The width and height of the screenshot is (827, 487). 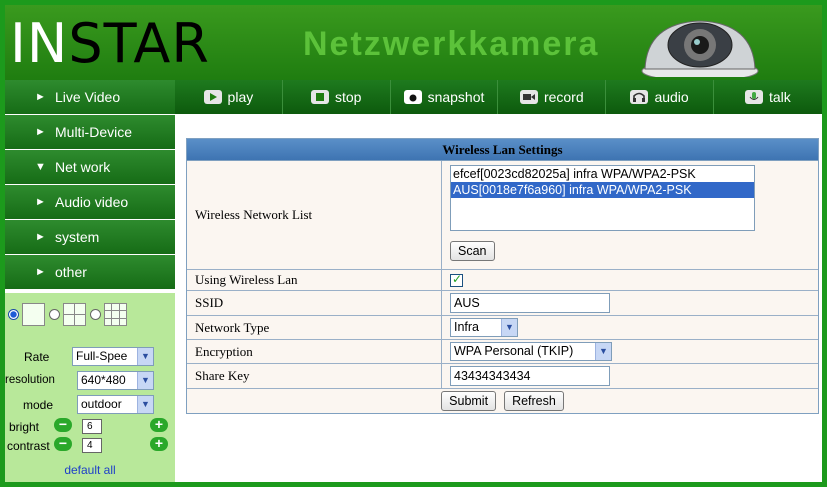 What do you see at coordinates (528, 97) in the screenshot?
I see `record-icon` at bounding box center [528, 97].